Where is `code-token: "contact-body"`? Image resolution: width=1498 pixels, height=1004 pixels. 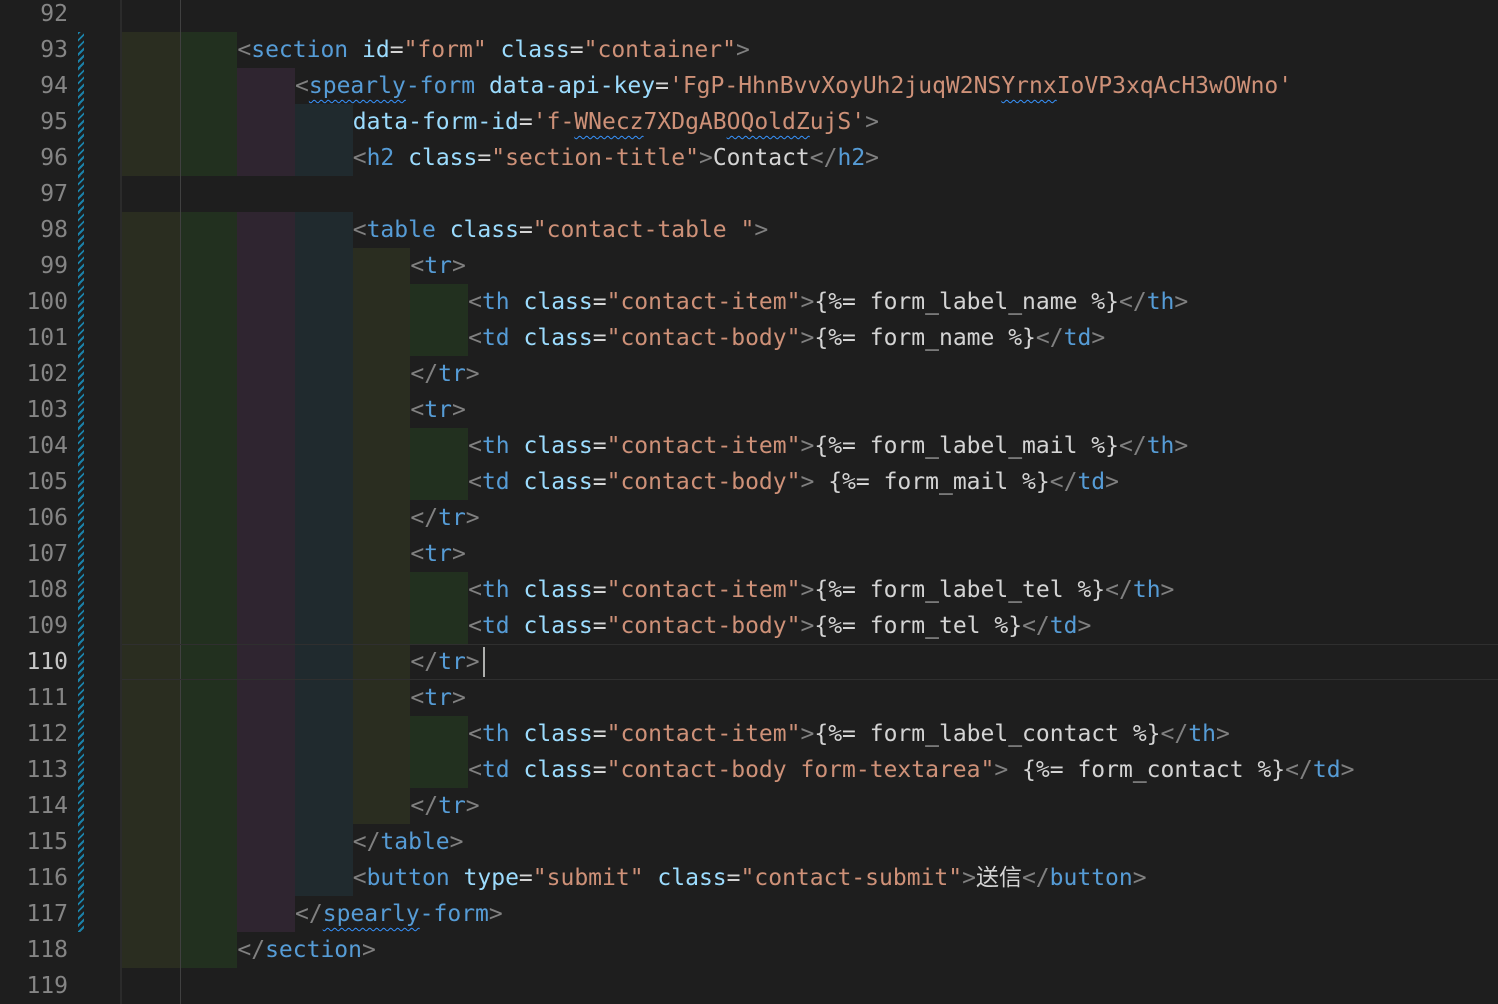 code-token: "contact-body" is located at coordinates (703, 626).